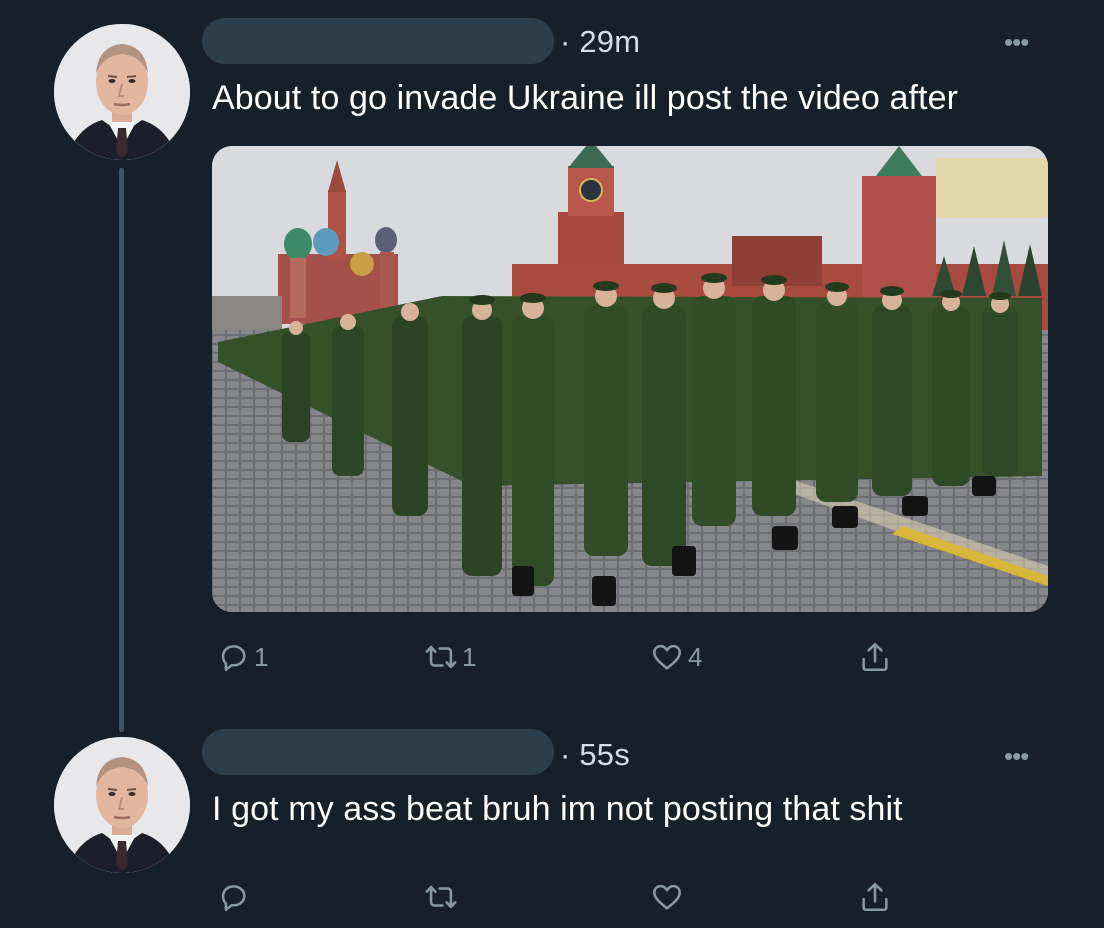 The width and height of the screenshot is (1104, 928). Describe the element at coordinates (552, 899) in the screenshot. I see `tweet-actions` at that location.